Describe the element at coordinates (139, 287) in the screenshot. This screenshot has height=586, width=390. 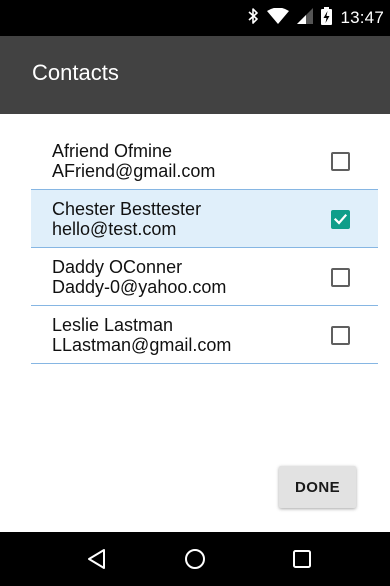
I see `contact-email: Daddy-0@yahoo.com` at that location.